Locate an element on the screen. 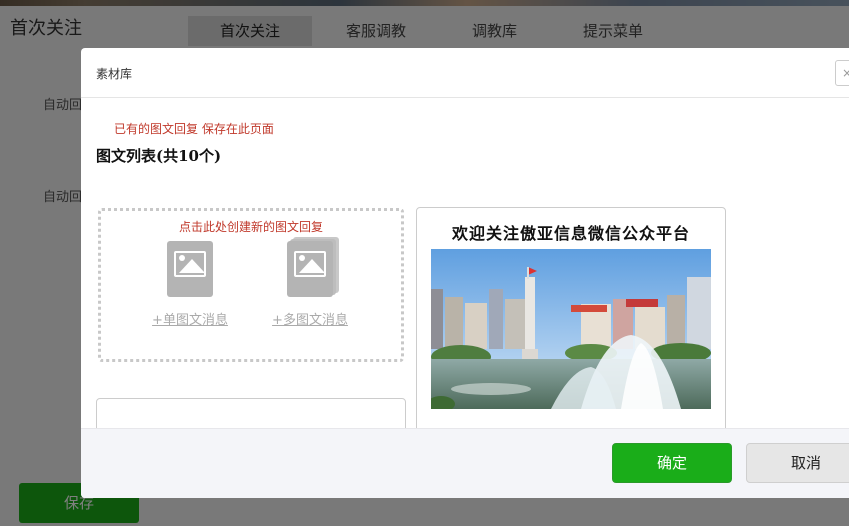  single-news-option: +单图文消息 is located at coordinates (190, 284).